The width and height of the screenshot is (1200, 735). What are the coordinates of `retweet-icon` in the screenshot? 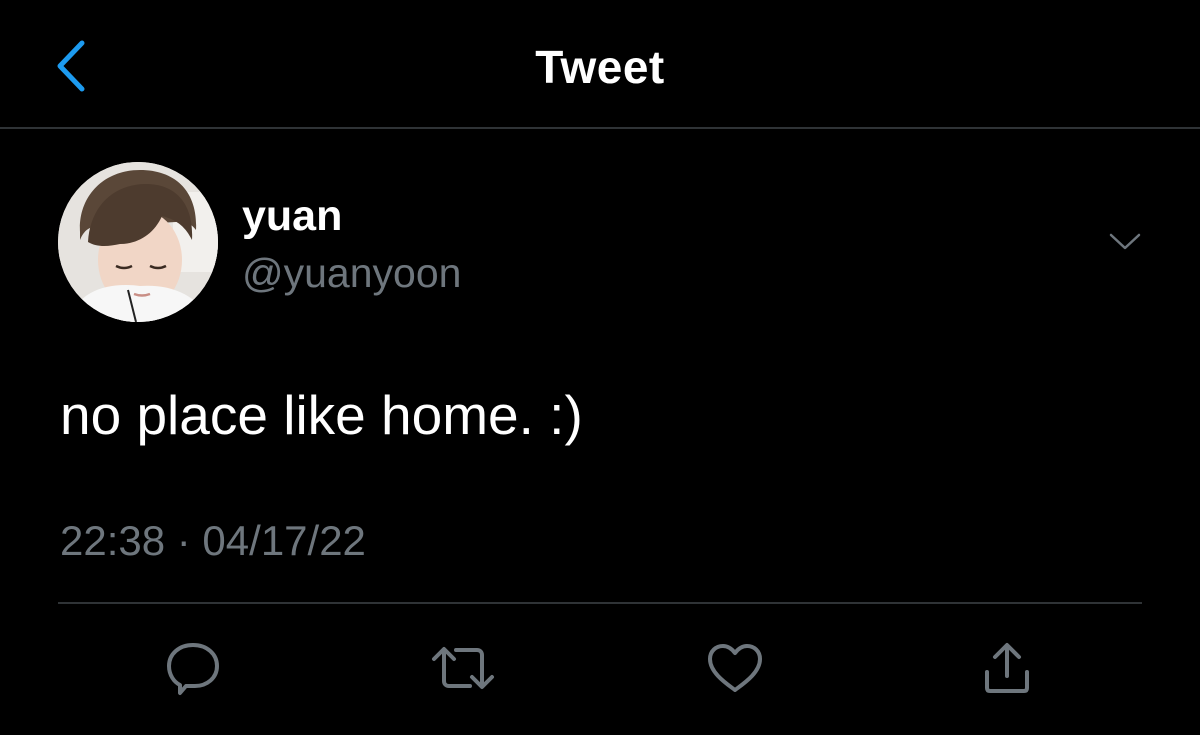 It's located at (463, 668).